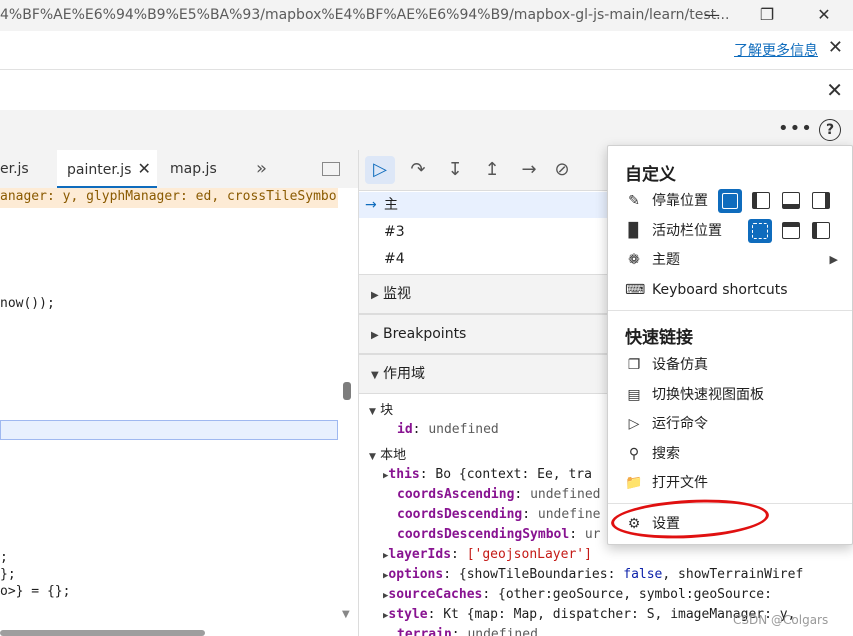 The width and height of the screenshot is (853, 636). I want to click on property-key: terrain, so click(424, 631).